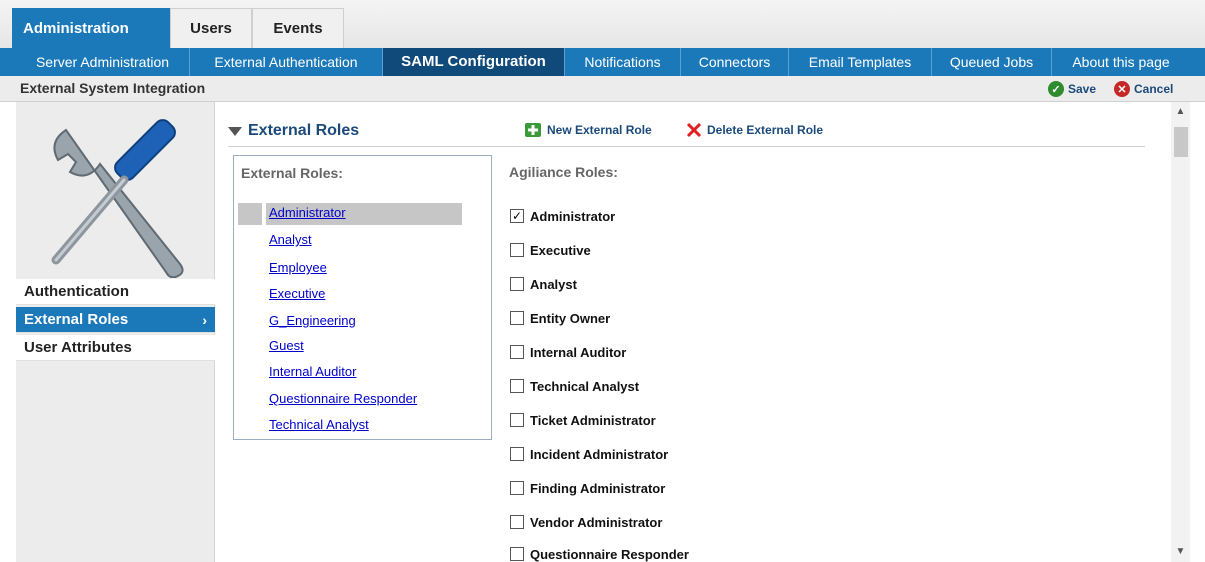 The height and width of the screenshot is (562, 1205). Describe the element at coordinates (304, 130) in the screenshot. I see `section-title: External Roles` at that location.